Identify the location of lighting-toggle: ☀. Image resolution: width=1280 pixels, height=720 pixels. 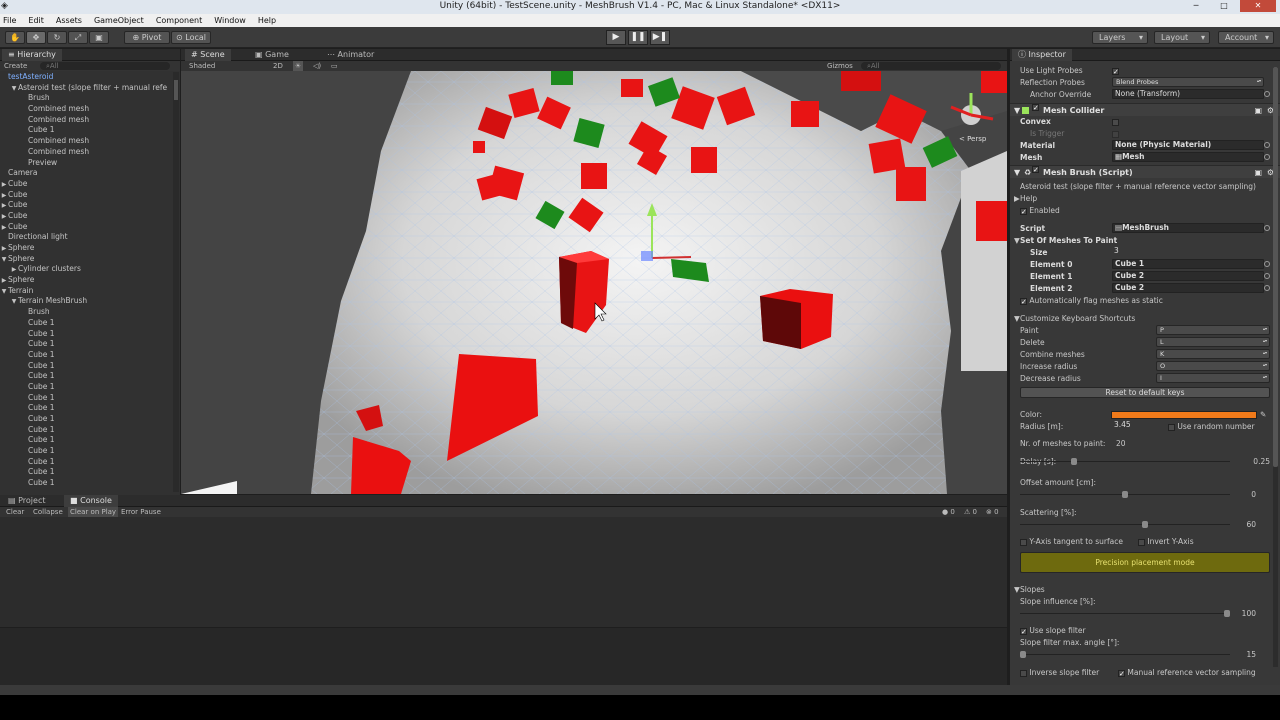
(298, 66).